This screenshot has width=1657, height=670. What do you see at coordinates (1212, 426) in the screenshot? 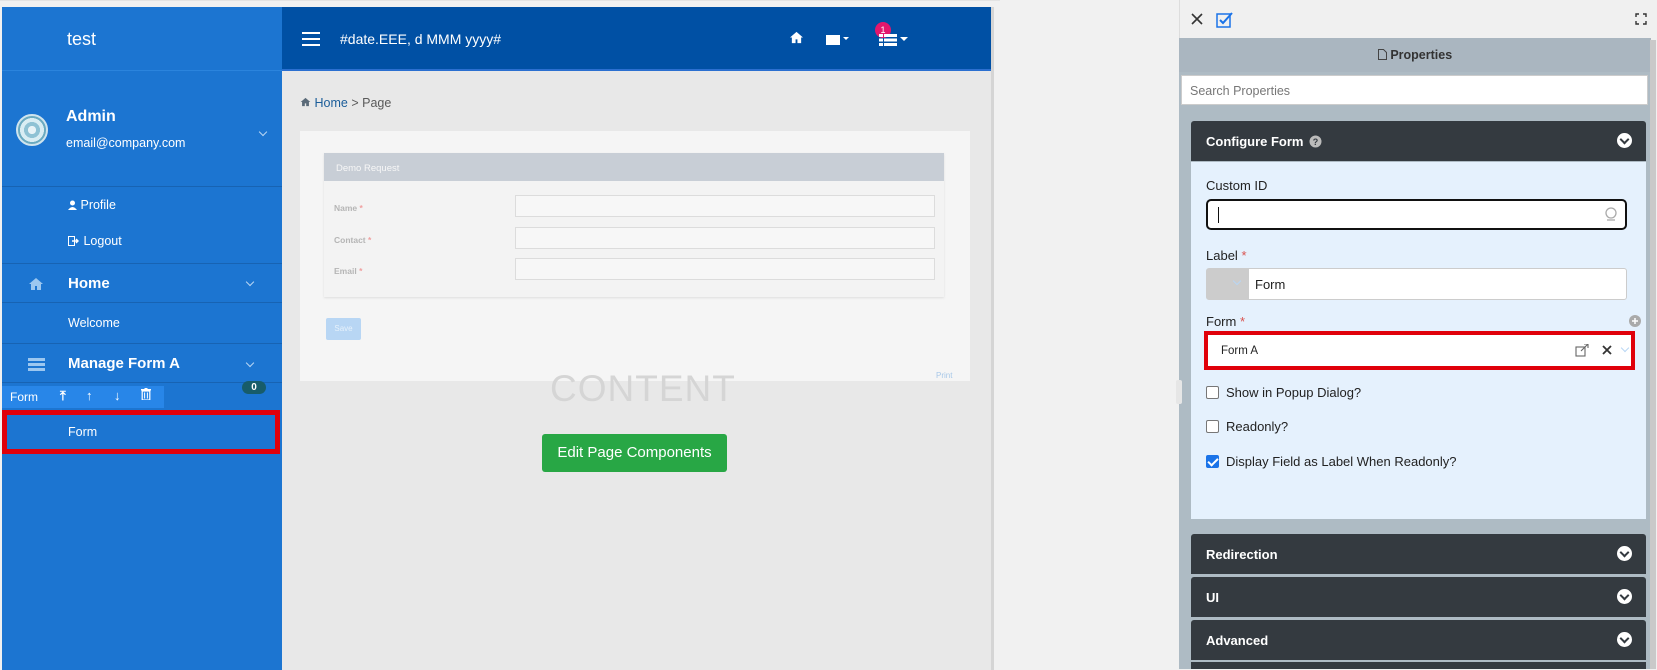
I see `readonly-checkbox` at bounding box center [1212, 426].